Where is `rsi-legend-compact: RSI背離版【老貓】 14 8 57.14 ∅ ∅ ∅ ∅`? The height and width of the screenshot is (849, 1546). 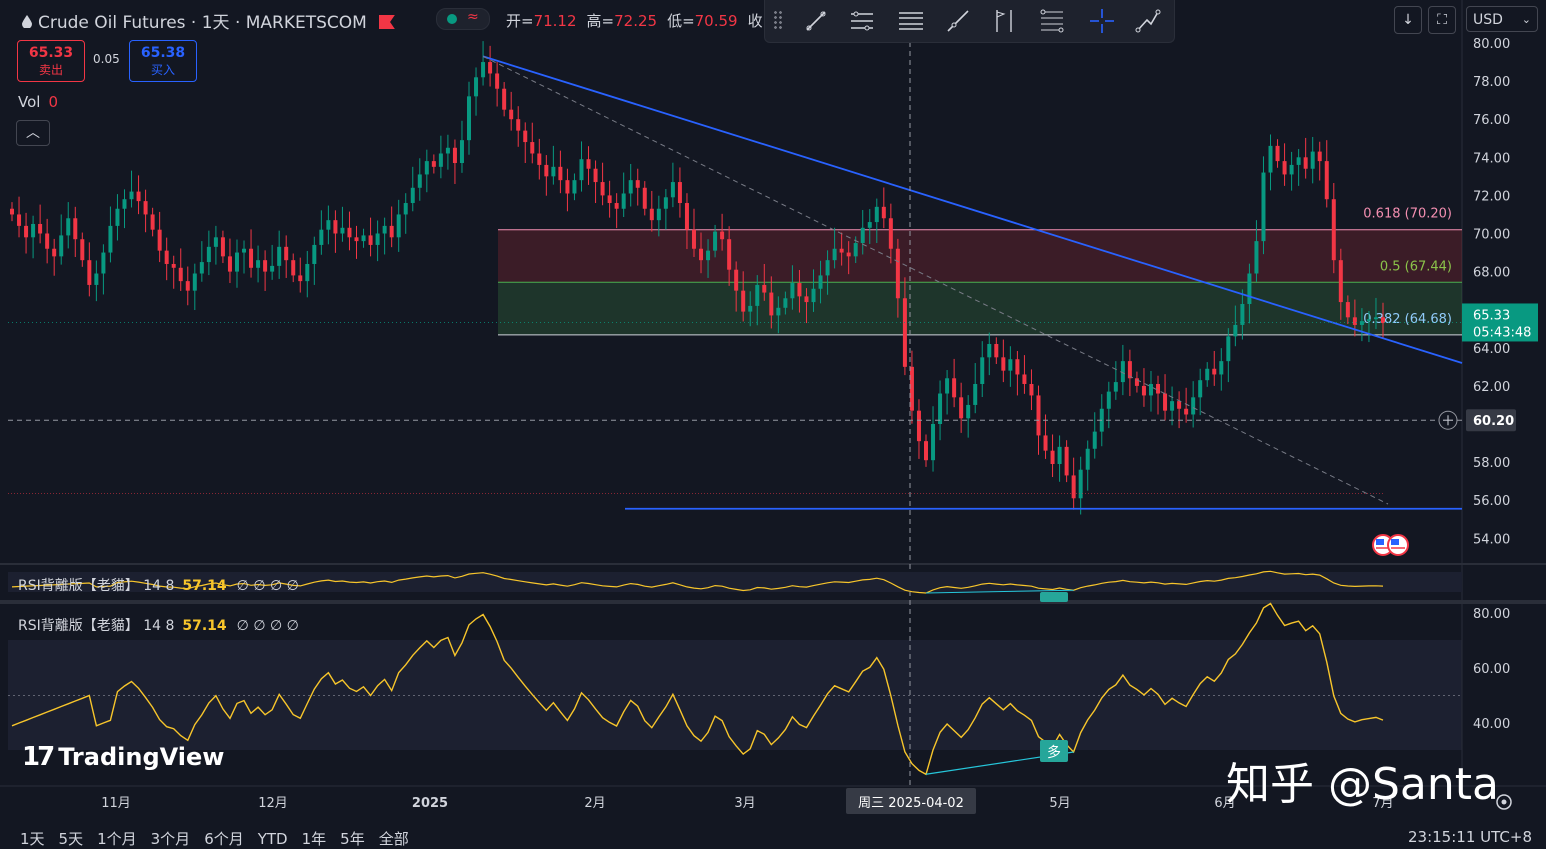 rsi-legend-compact: RSI背離版【老貓】 14 8 57.14 ∅ ∅ ∅ ∅ is located at coordinates (158, 585).